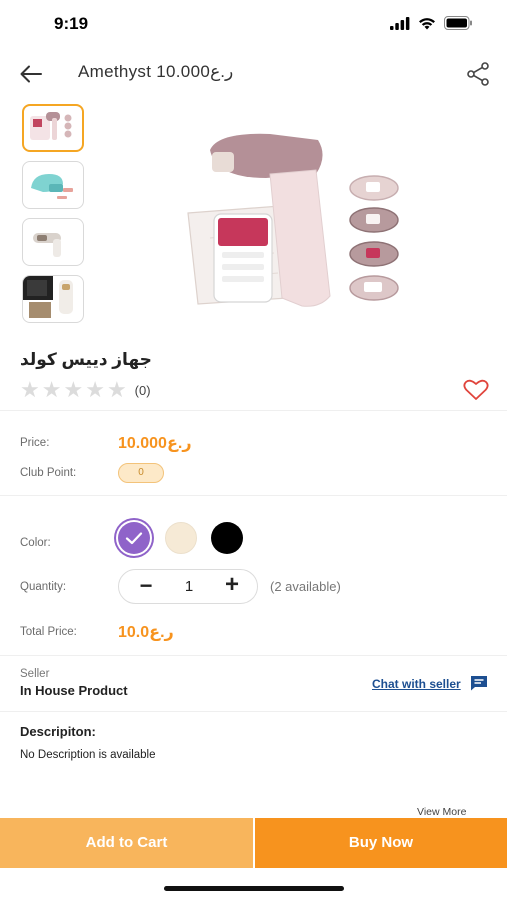 The height and width of the screenshot is (900, 507). What do you see at coordinates (253, 74) in the screenshot?
I see `app-header: Amethyst 10.000ر.ع` at bounding box center [253, 74].